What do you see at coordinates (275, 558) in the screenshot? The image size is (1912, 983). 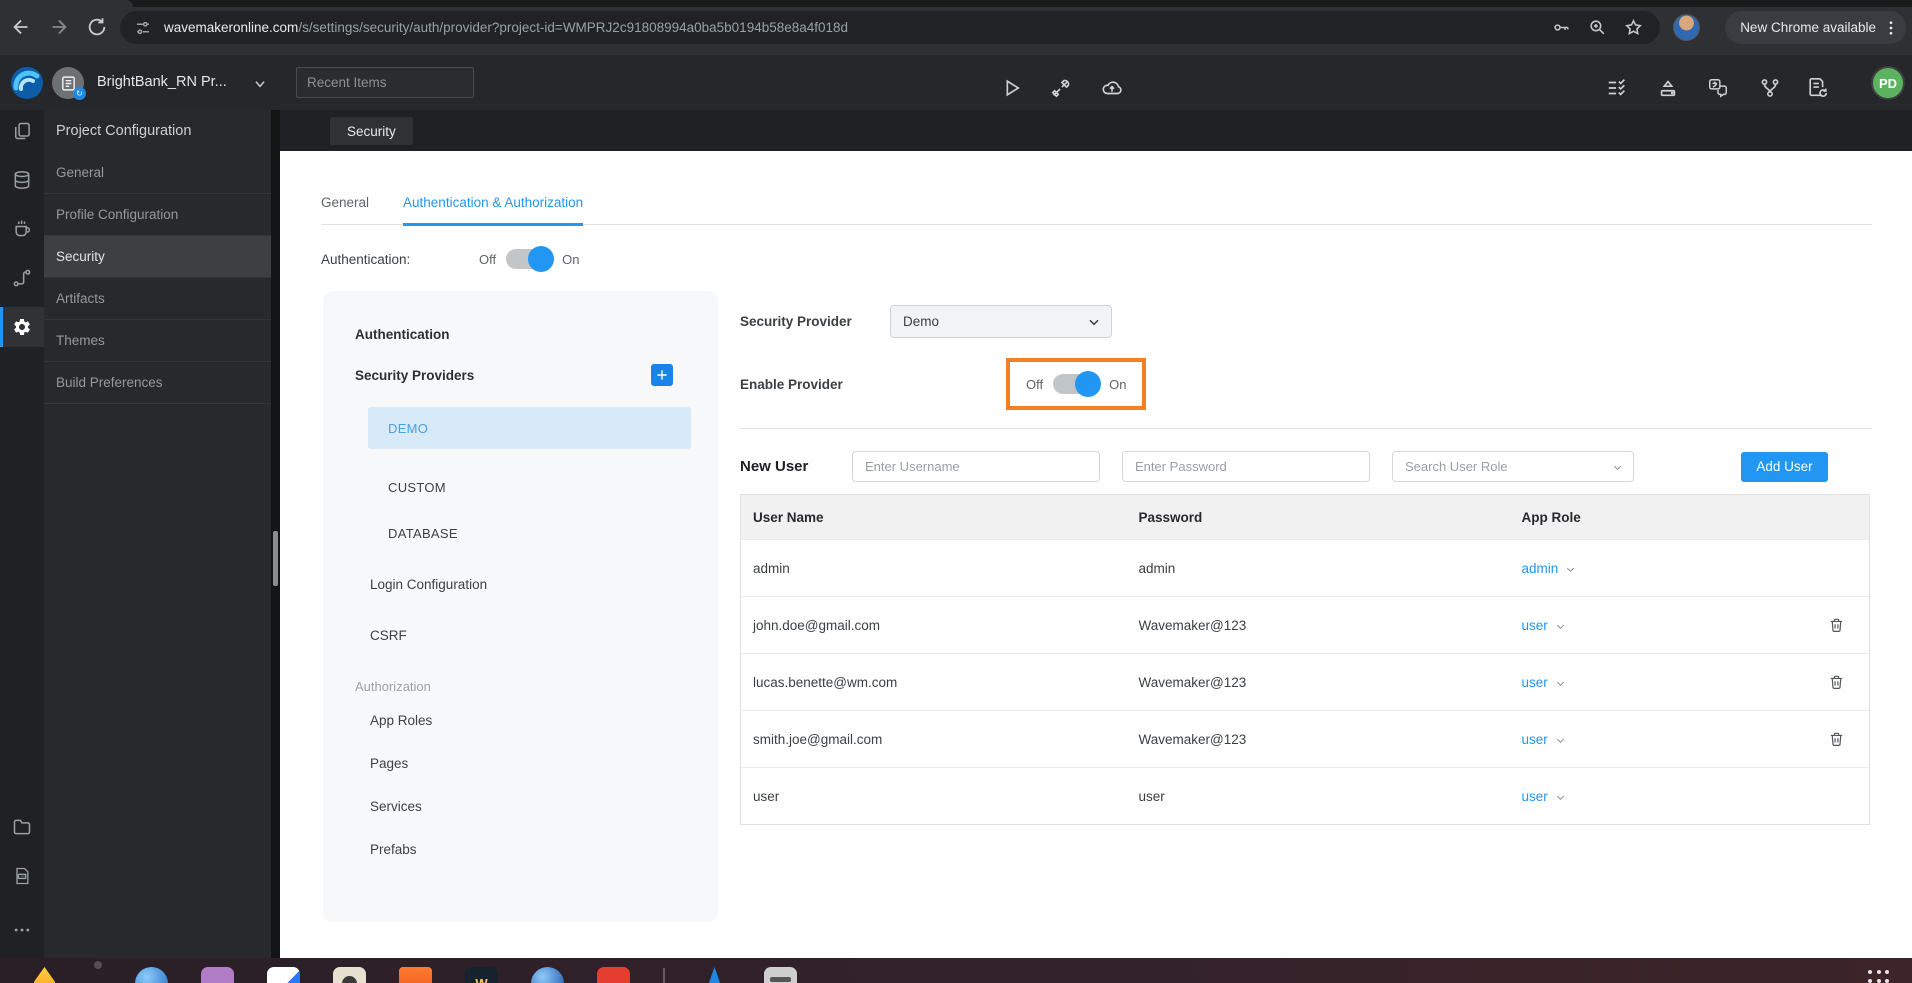 I see `scrollbar-thumb` at bounding box center [275, 558].